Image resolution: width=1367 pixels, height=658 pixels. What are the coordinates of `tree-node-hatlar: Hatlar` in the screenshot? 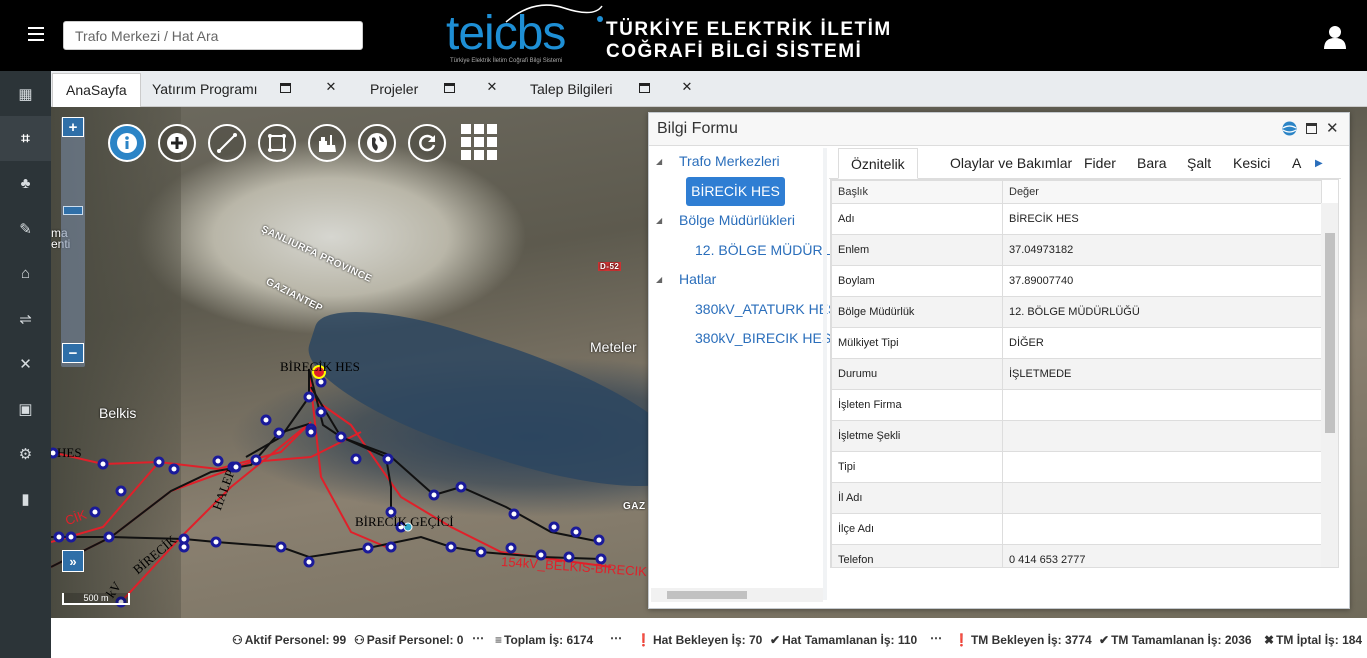 It's located at (697, 279).